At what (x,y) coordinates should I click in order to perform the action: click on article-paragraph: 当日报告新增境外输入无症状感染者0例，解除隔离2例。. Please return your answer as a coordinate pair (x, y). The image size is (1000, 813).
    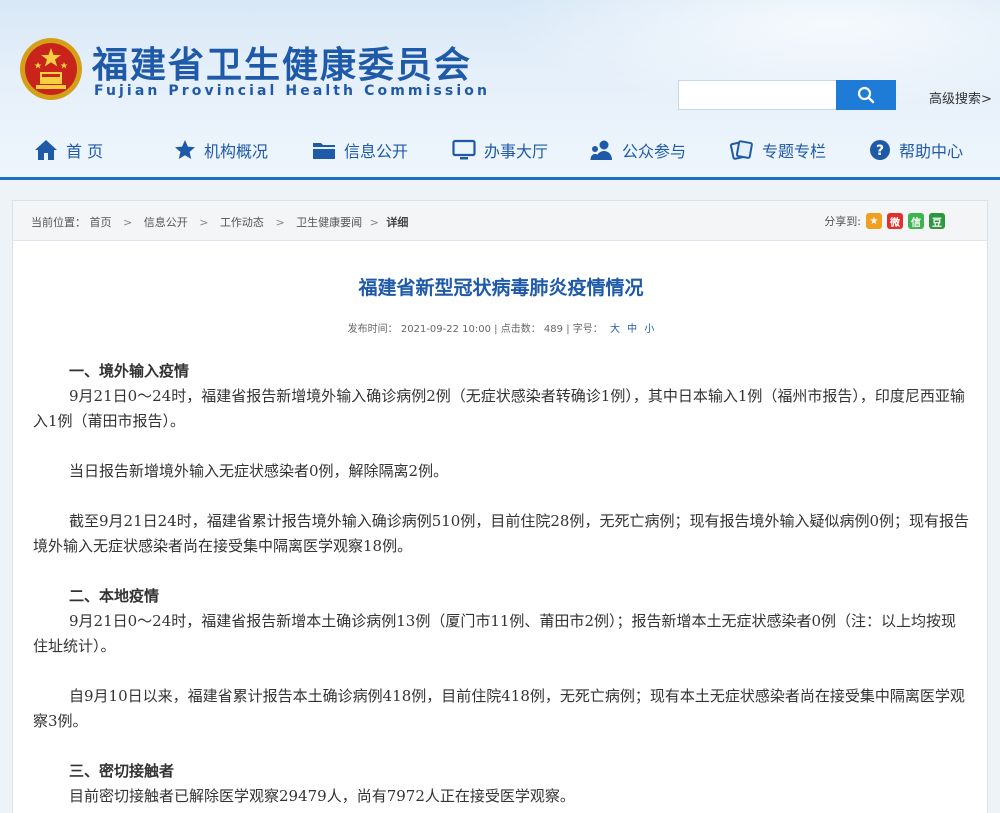
    Looking at the image, I should click on (259, 471).